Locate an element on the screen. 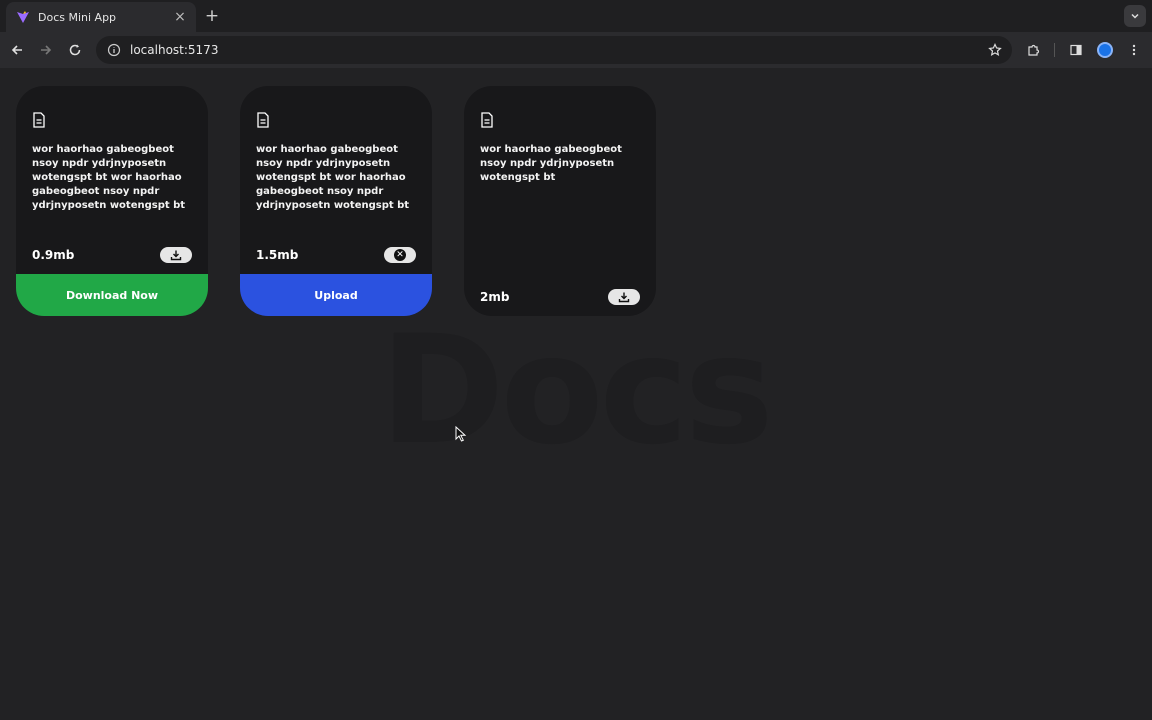 Image resolution: width=1152 pixels, height=720 pixels. reload-icon is located at coordinates (75, 50).